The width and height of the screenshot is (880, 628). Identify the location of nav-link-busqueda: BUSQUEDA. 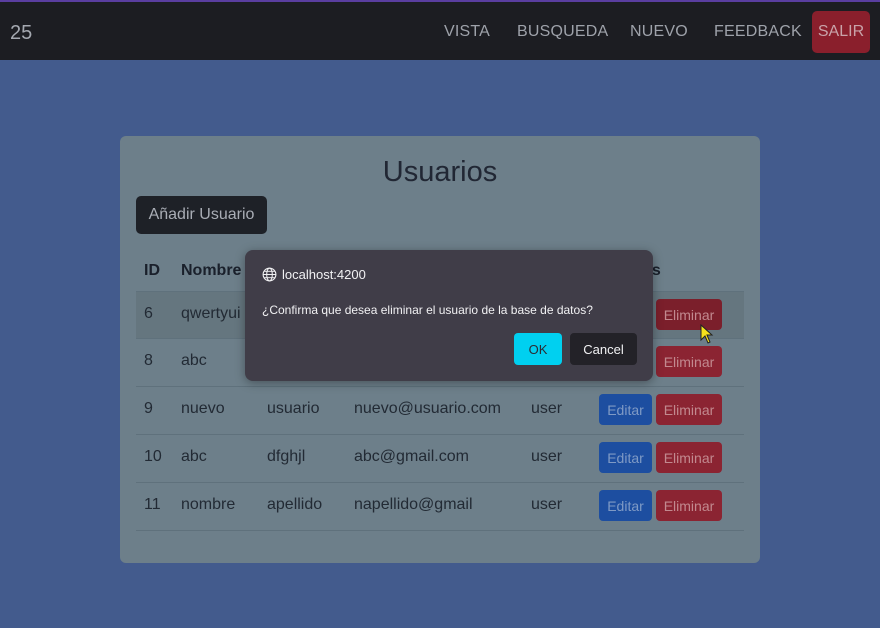
(562, 32).